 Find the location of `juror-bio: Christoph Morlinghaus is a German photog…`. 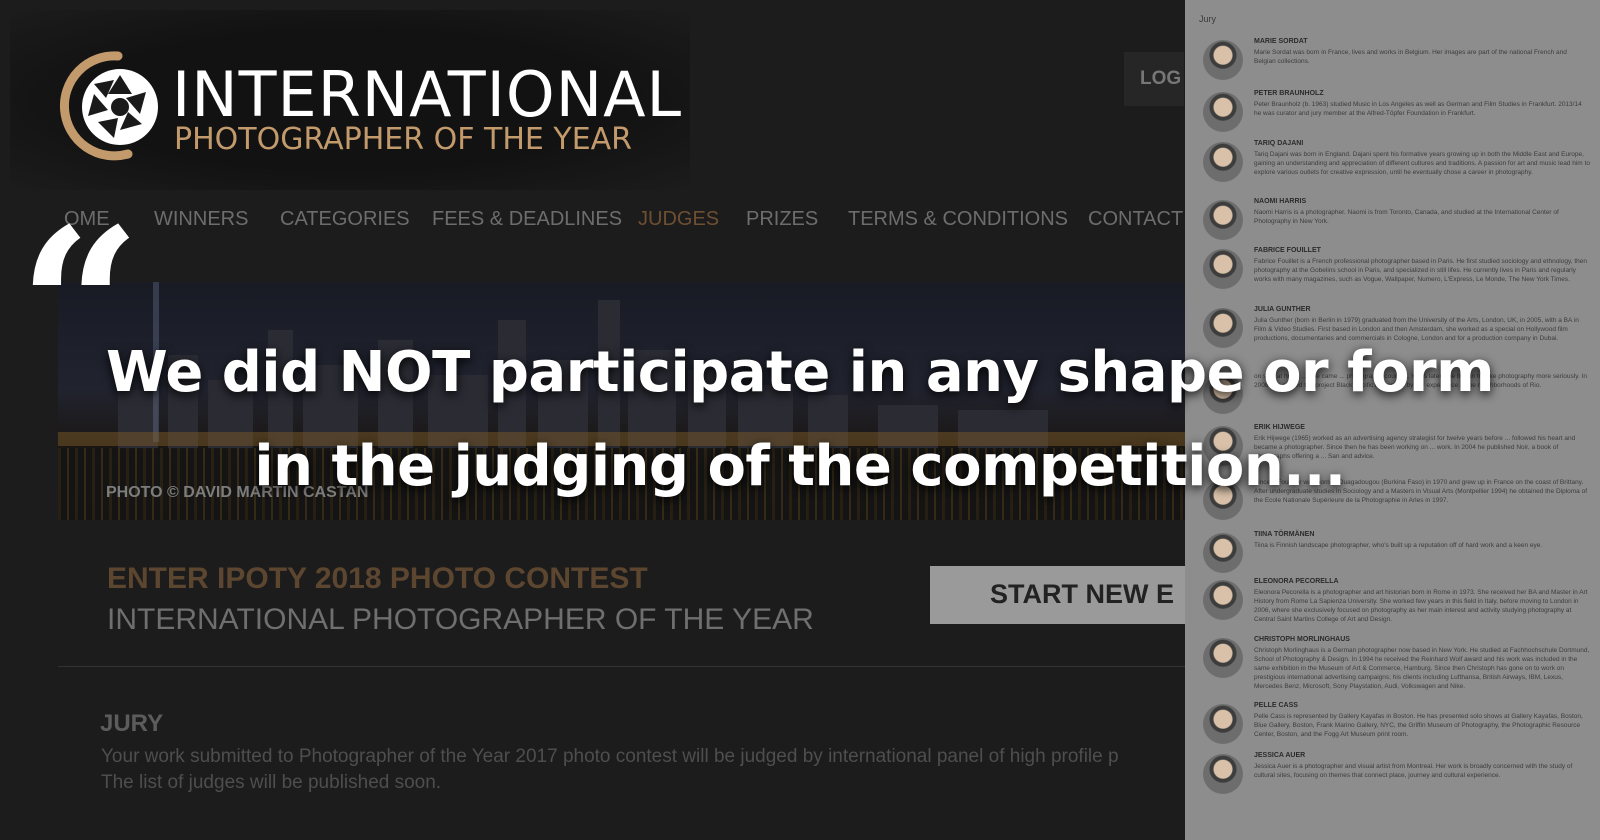

juror-bio: Christoph Morlinghaus is a German photog… is located at coordinates (1422, 668).